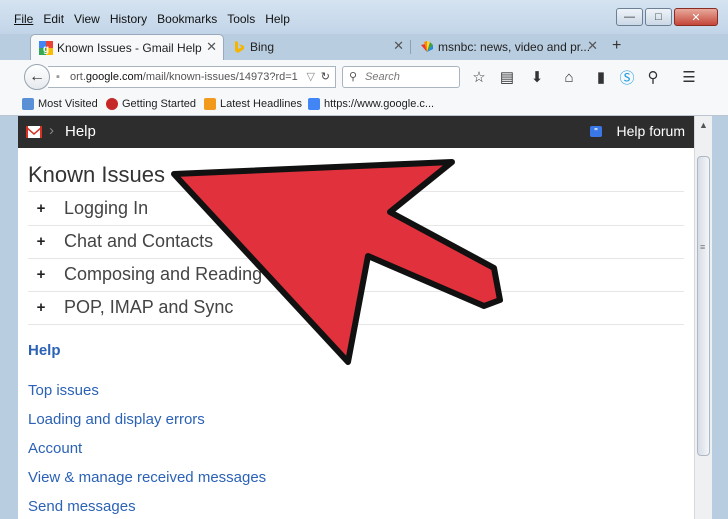  Describe the element at coordinates (44, 350) in the screenshot. I see `help-heading: Help` at that location.